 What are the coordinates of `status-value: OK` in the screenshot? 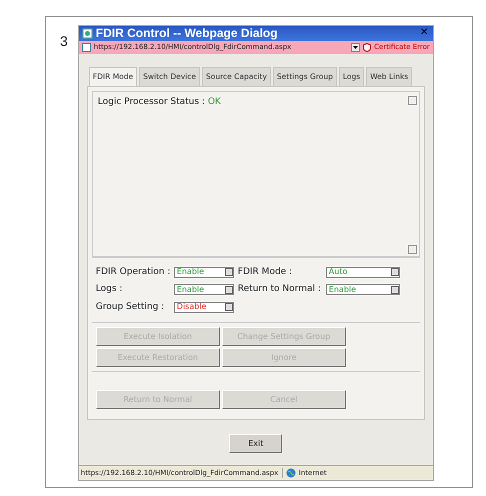 It's located at (214, 101).